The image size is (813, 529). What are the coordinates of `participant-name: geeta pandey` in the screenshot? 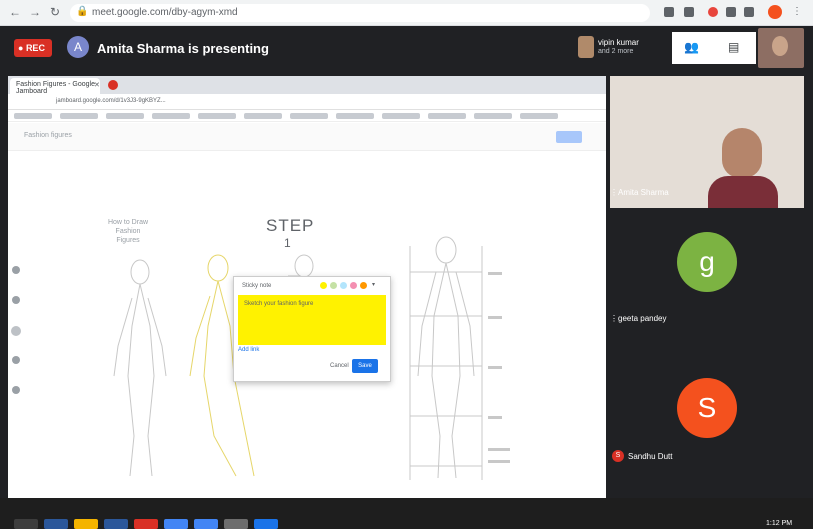 It's located at (642, 318).